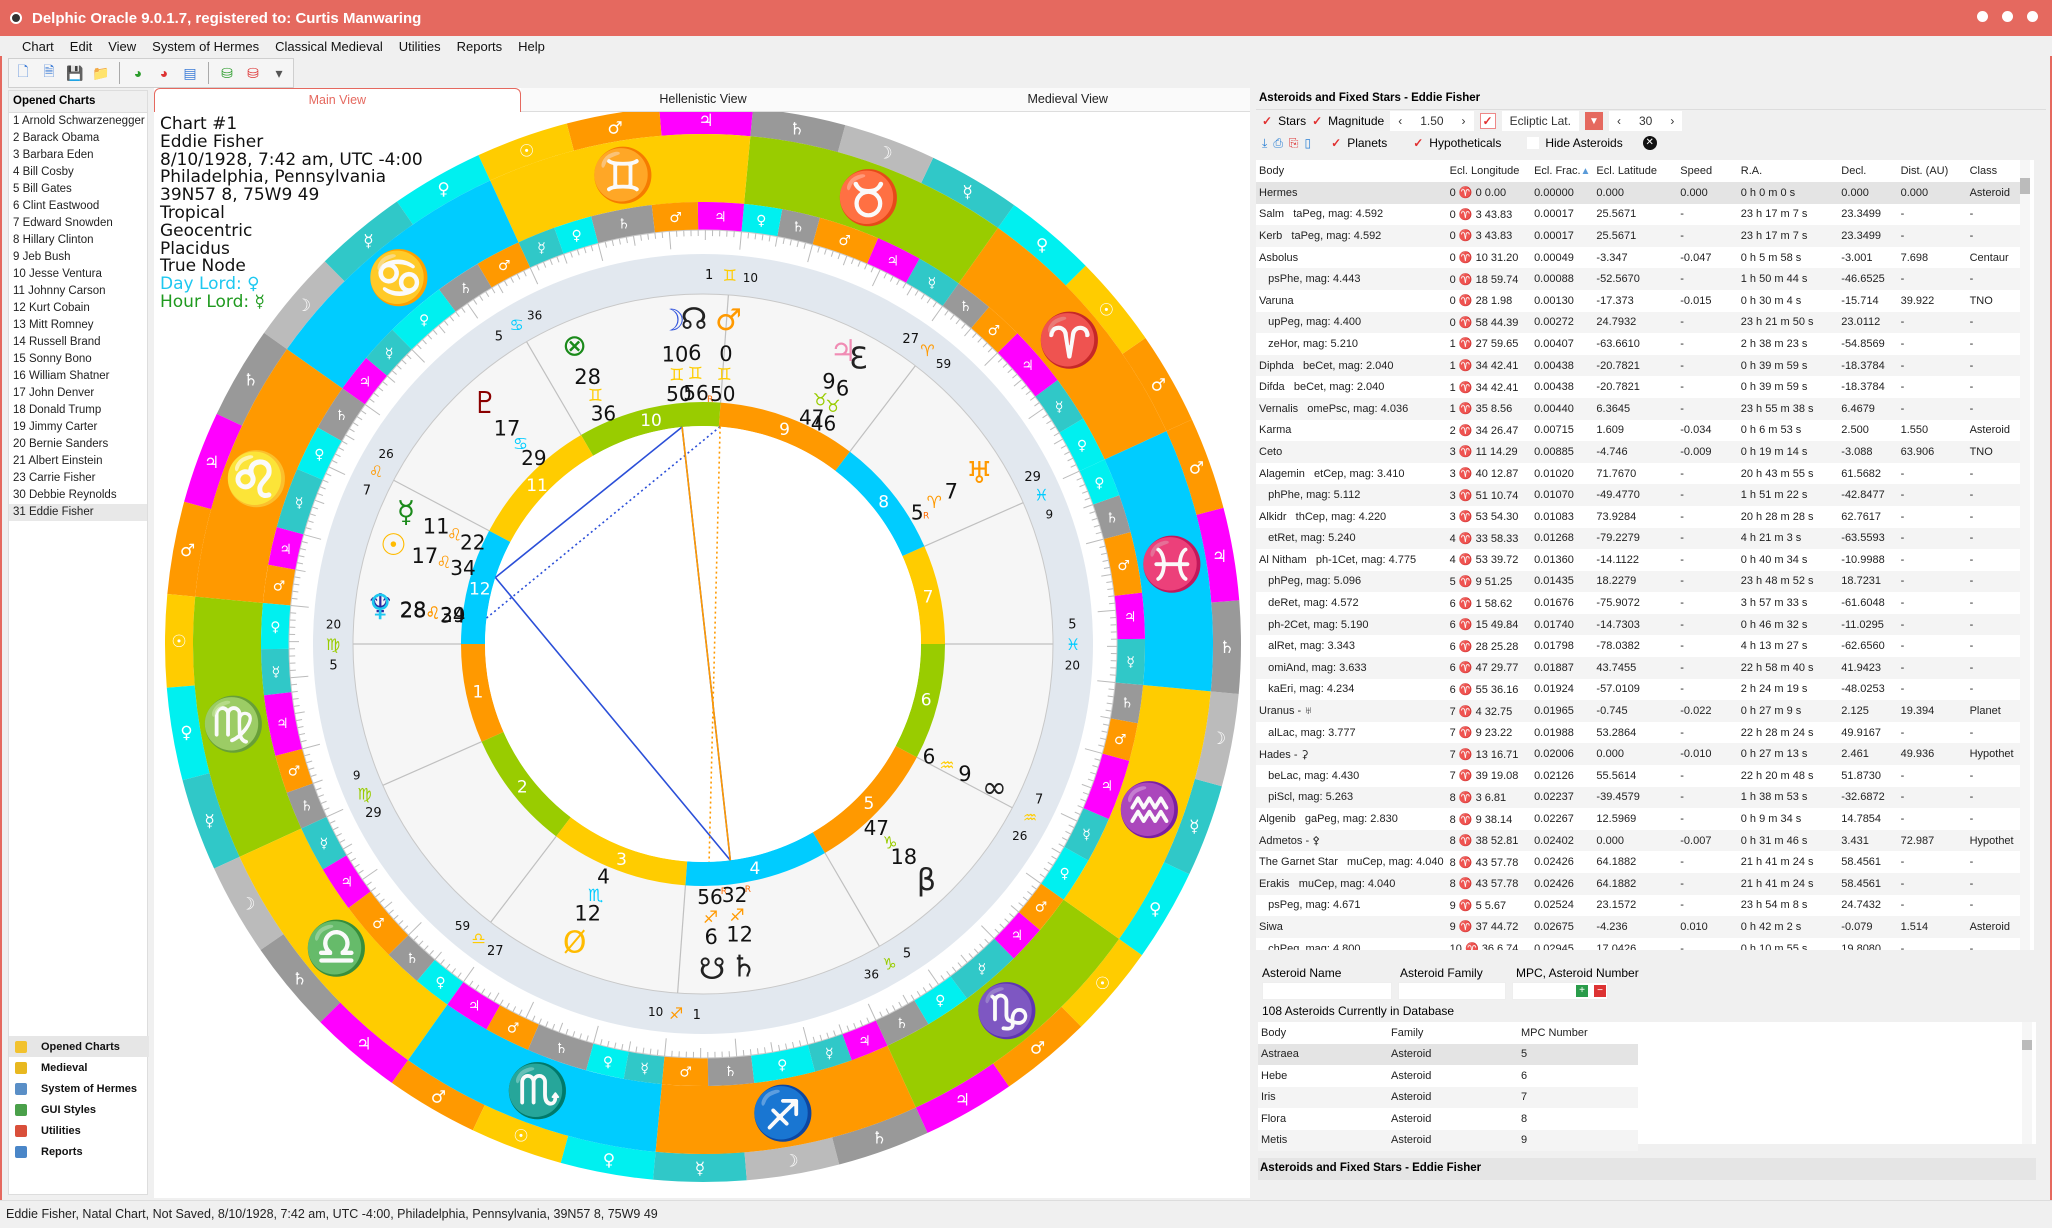 The image size is (2052, 1228). Describe the element at coordinates (743, 966) in the screenshot. I see `planet-glyph-saturn: ♄` at that location.